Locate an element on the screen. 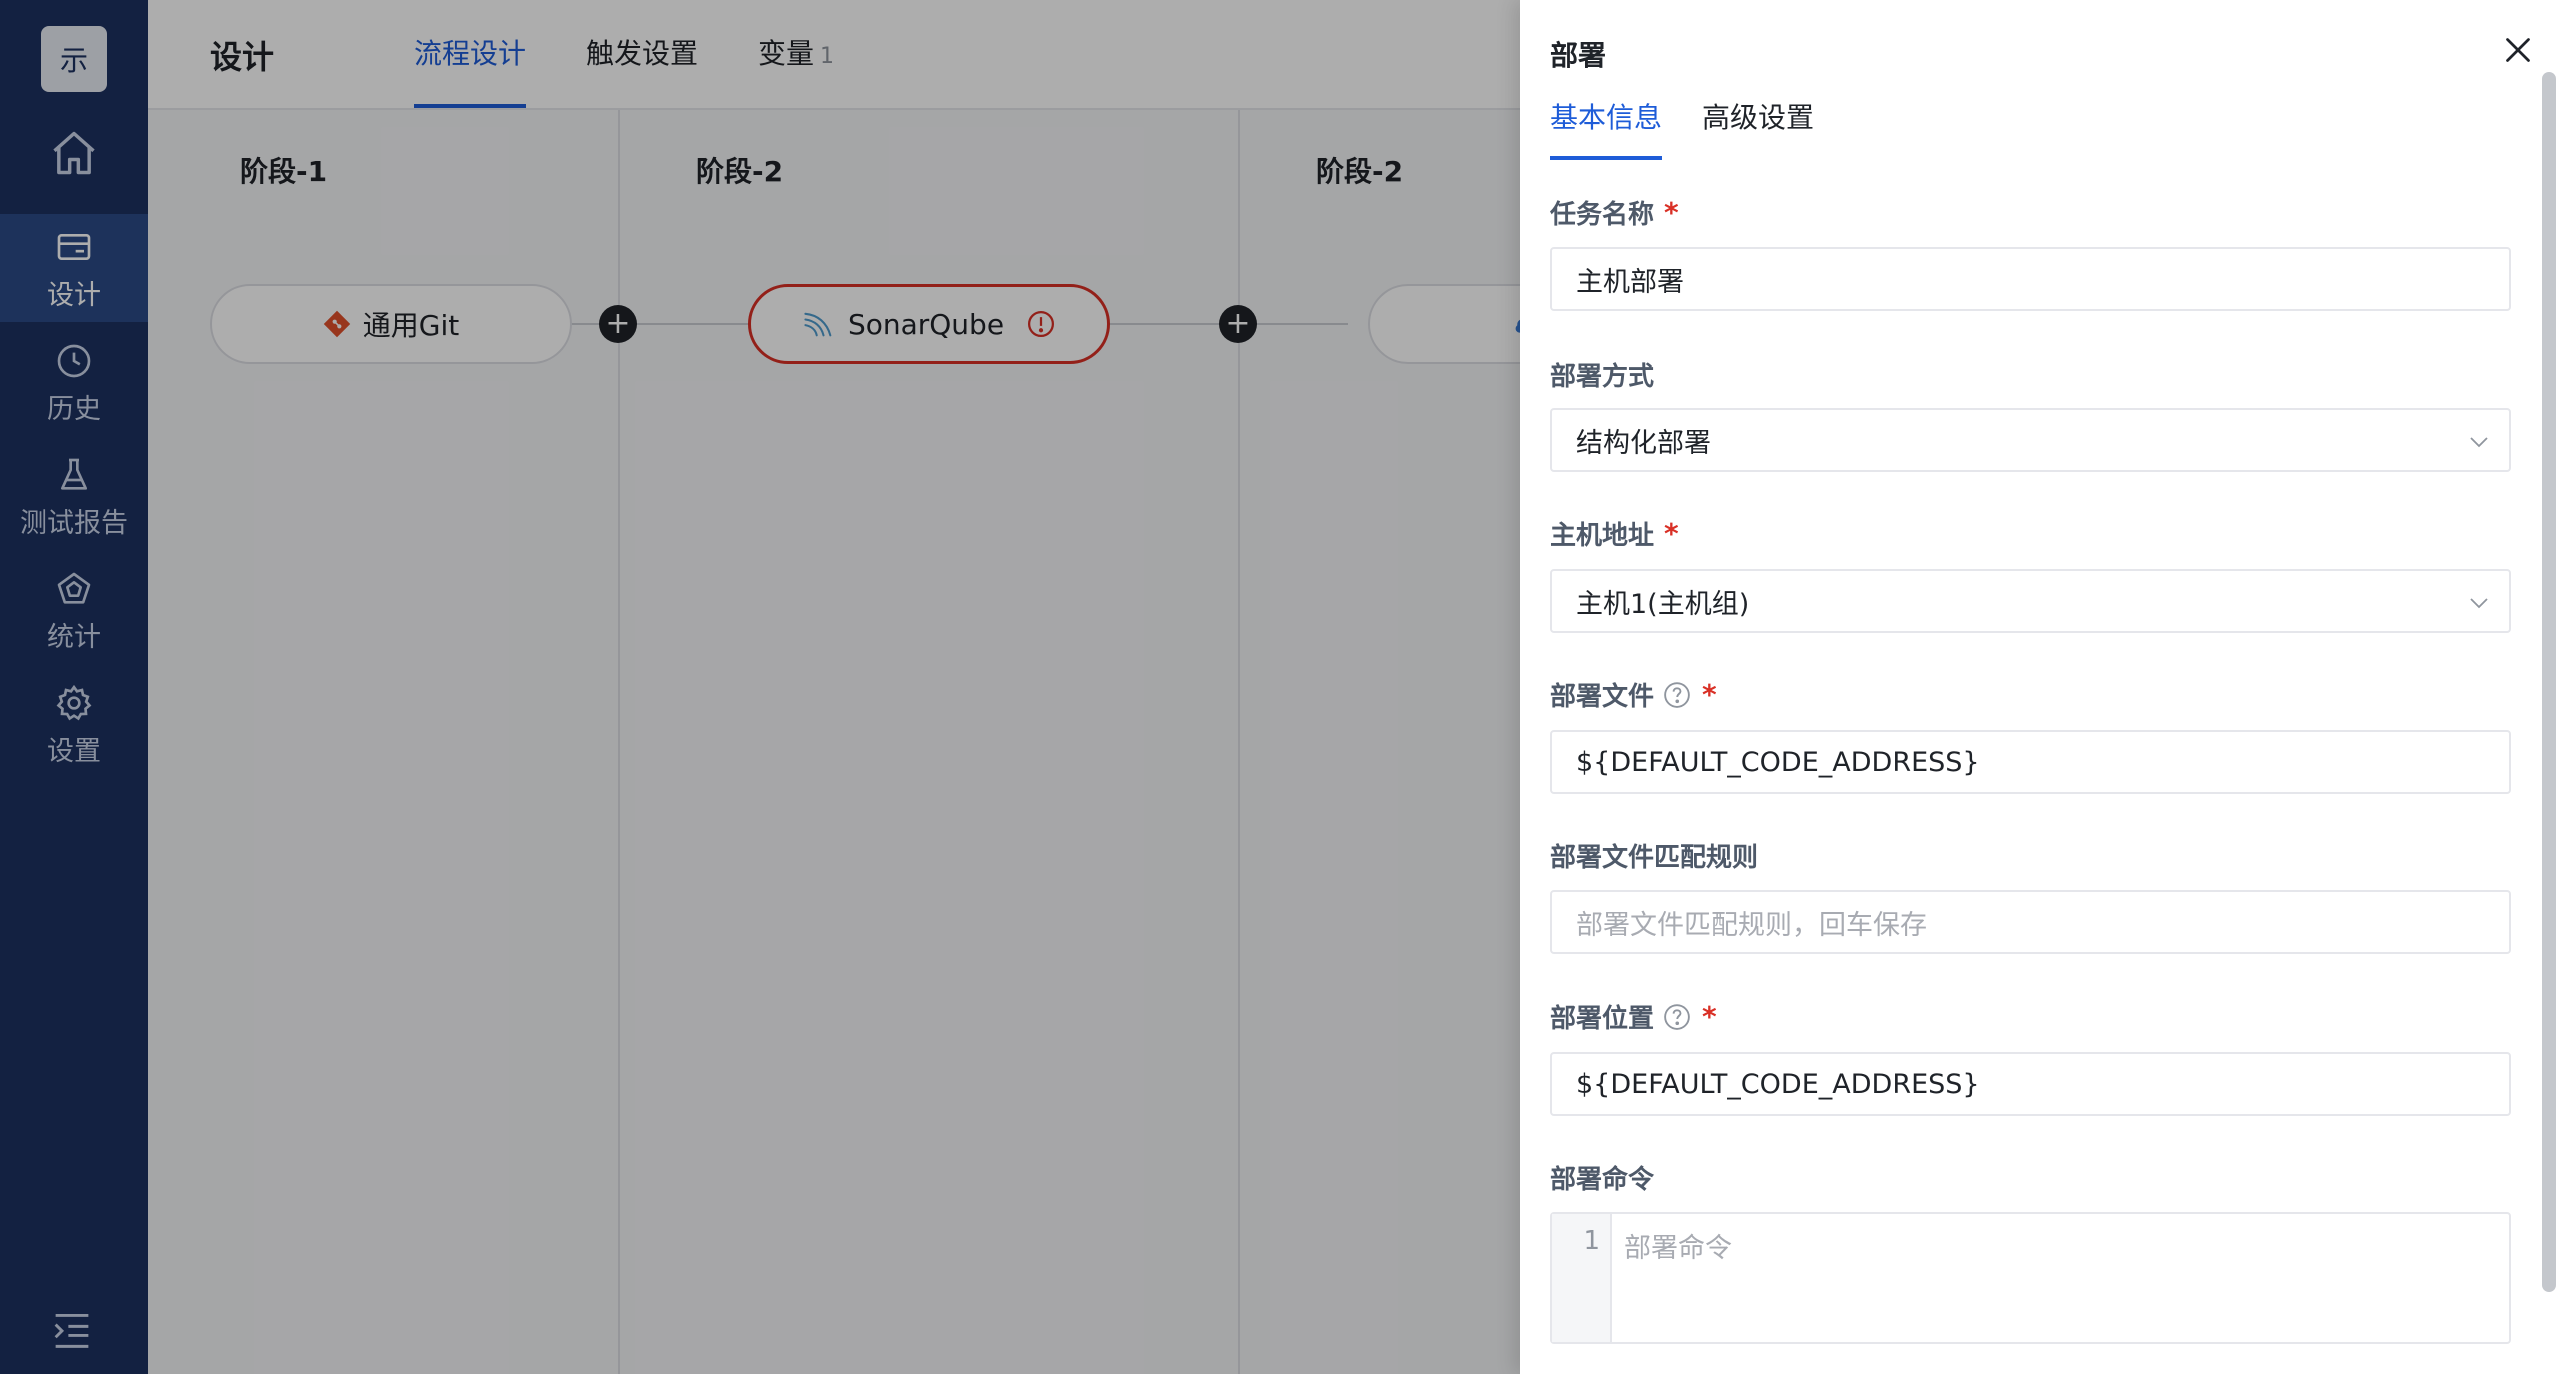  tab-advanced-settings: 高级设置 is located at coordinates (1758, 128).